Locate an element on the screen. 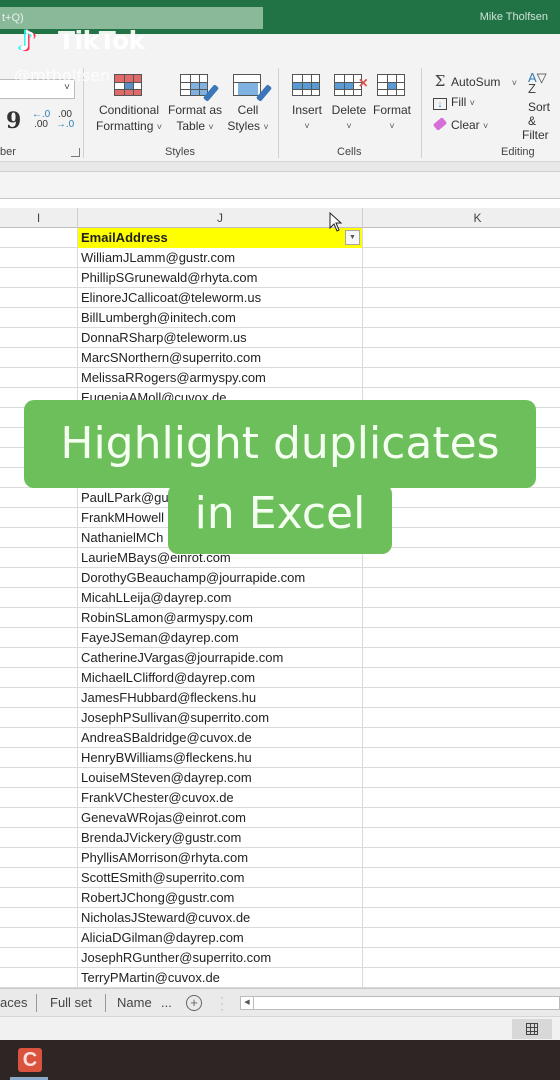 The image size is (560, 1080). column-header-j: J is located at coordinates (220, 218).